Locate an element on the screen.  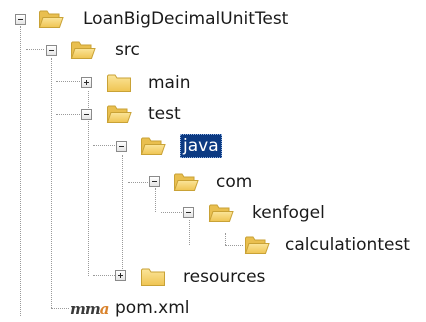
tree-node-project-root: LoanBigDecimalUnitTest is located at coordinates (170, 19).